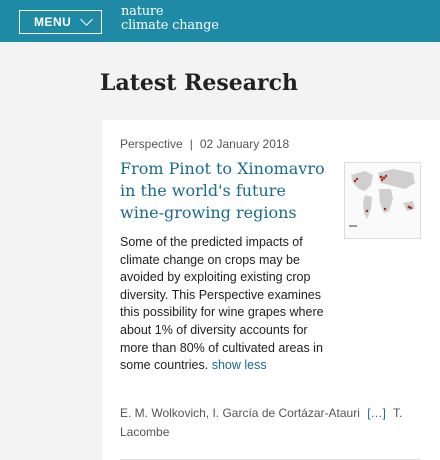 This screenshot has height=460, width=440. Describe the element at coordinates (53, 22) in the screenshot. I see `menu-button-label: MENU` at that location.